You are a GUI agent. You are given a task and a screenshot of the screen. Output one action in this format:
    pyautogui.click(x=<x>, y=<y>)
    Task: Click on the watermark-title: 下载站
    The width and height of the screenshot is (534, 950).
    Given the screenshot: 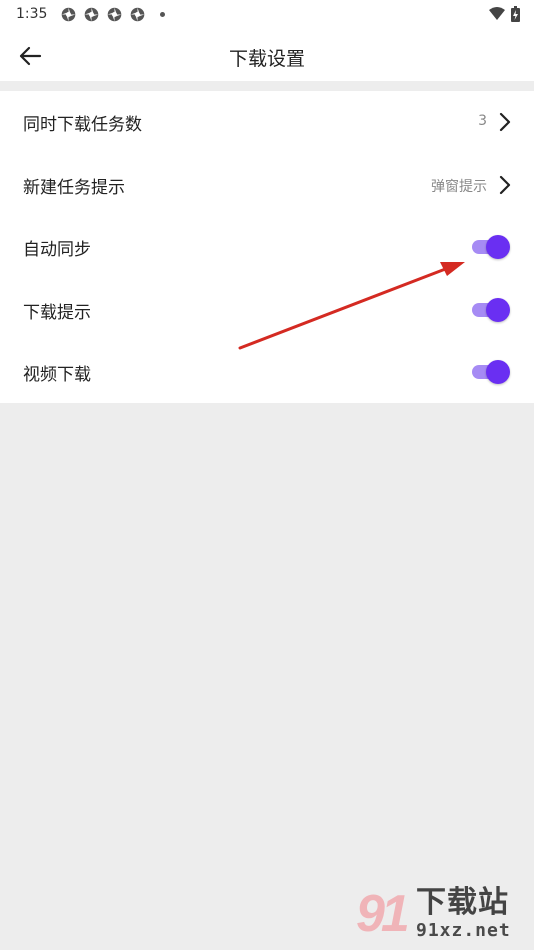 What is the action you would take?
    pyautogui.click(x=462, y=902)
    